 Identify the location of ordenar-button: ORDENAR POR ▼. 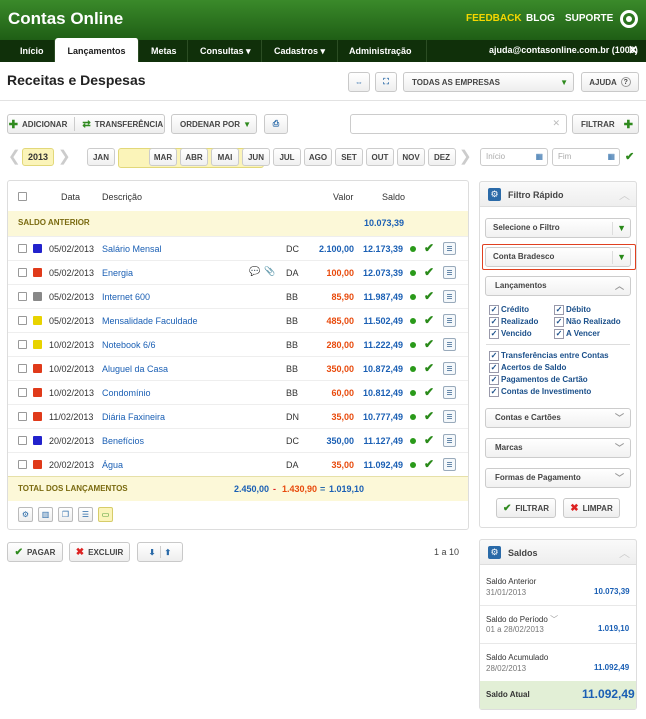
(214, 124).